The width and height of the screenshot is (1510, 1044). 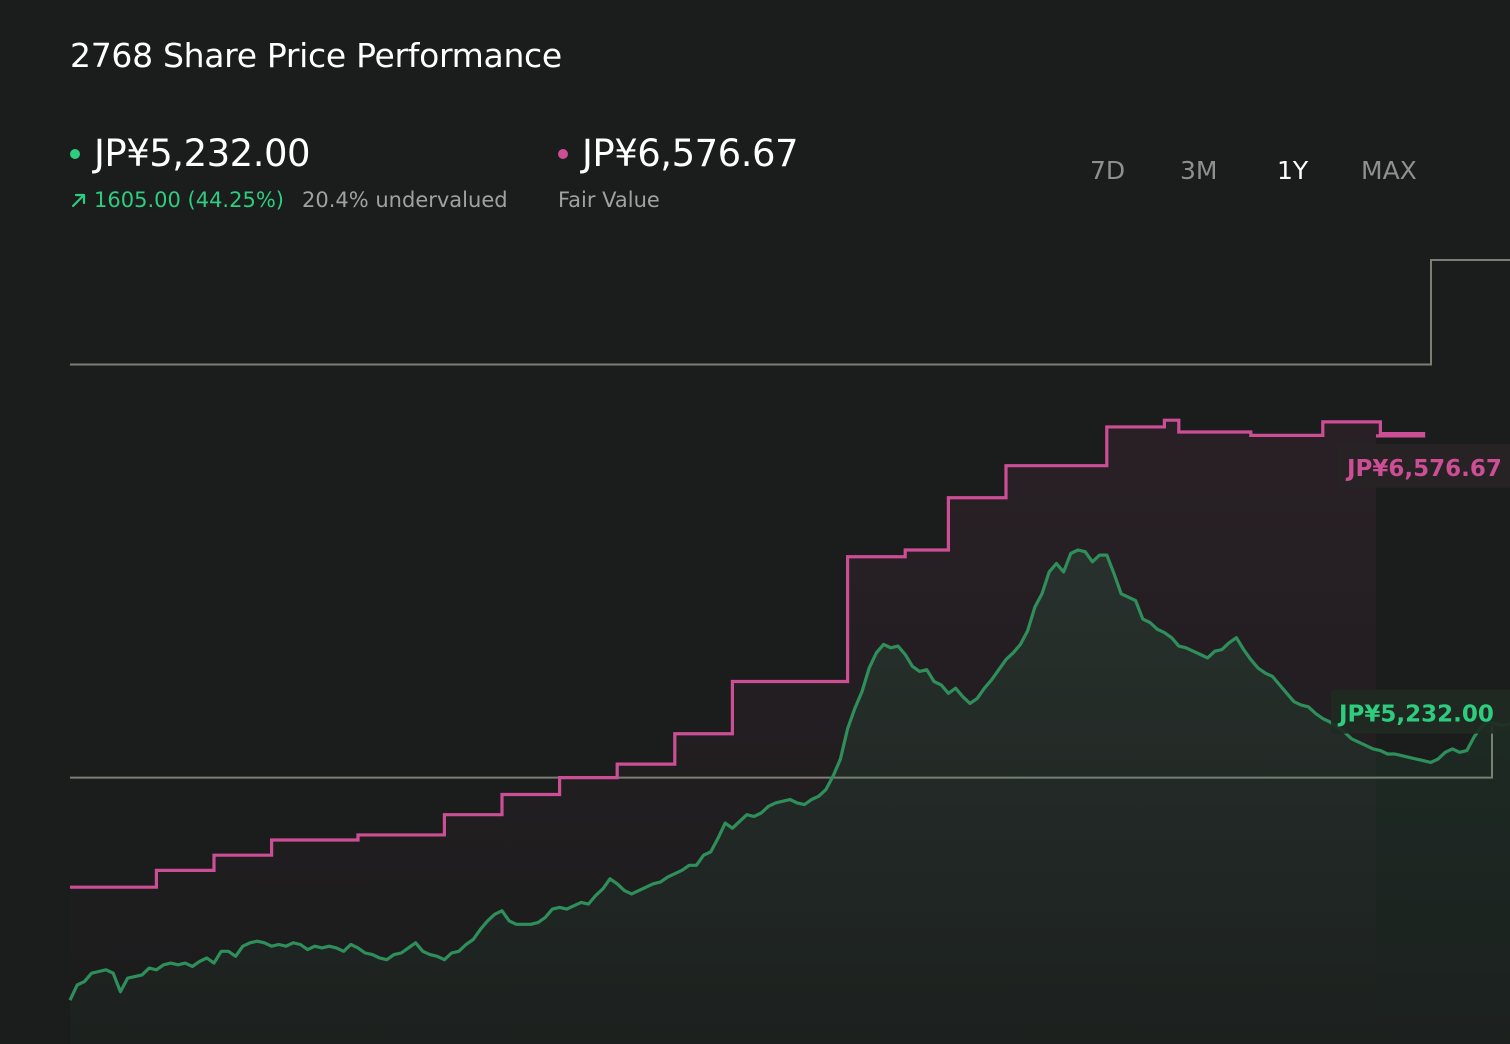 I want to click on fair-value-end-label: JP¥6,576.67, so click(x=1423, y=469).